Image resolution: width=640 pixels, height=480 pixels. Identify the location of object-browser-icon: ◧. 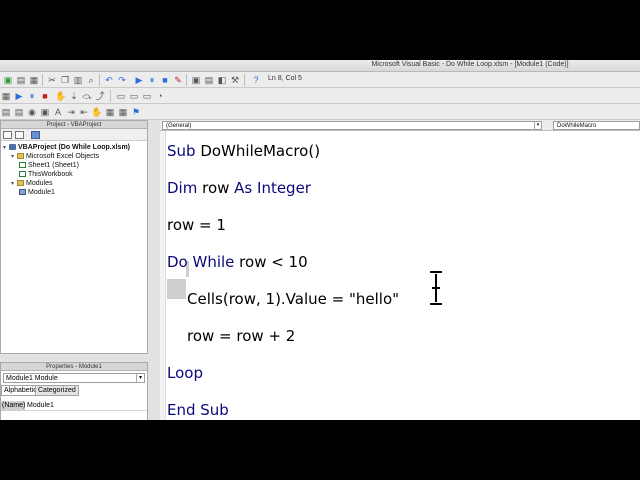
(222, 80).